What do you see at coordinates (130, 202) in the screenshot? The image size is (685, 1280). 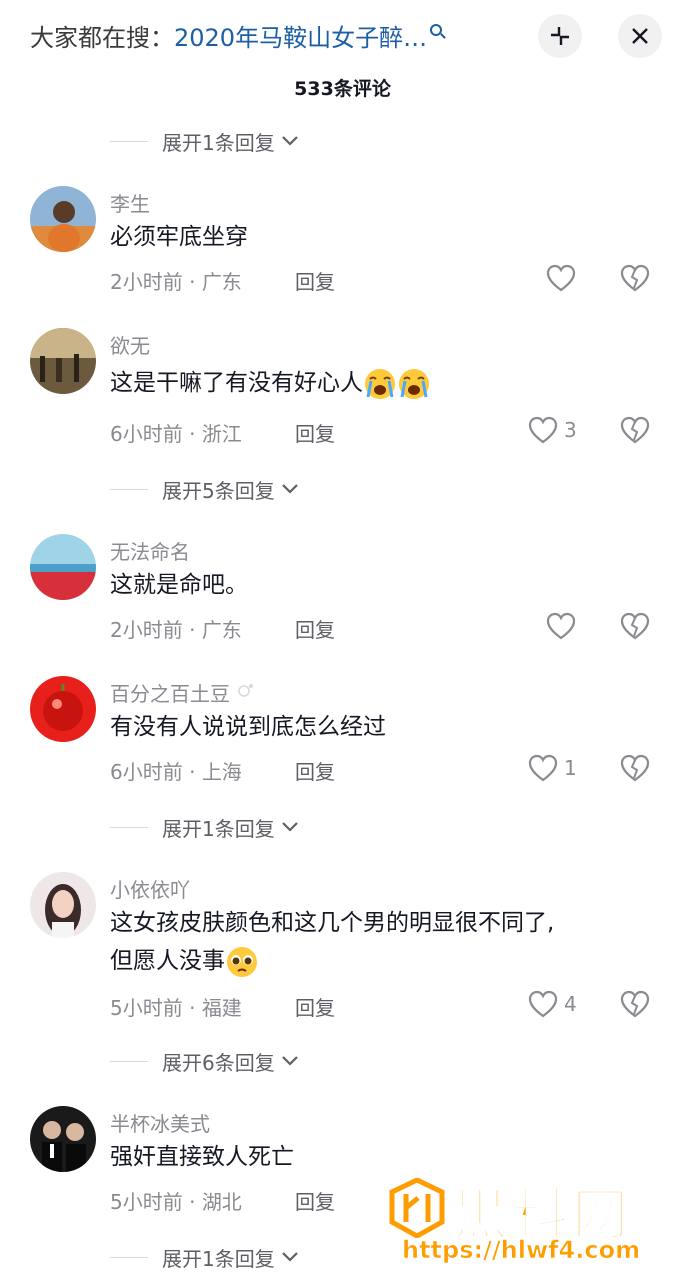 I see `username: 李生` at bounding box center [130, 202].